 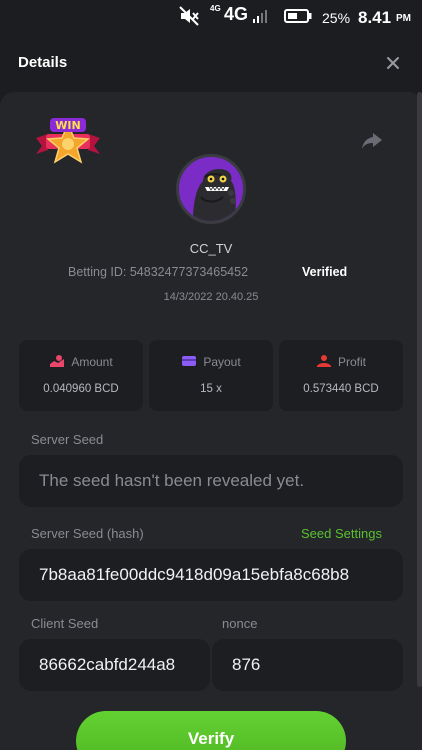 What do you see at coordinates (419, 389) in the screenshot?
I see `scrollbar` at bounding box center [419, 389].